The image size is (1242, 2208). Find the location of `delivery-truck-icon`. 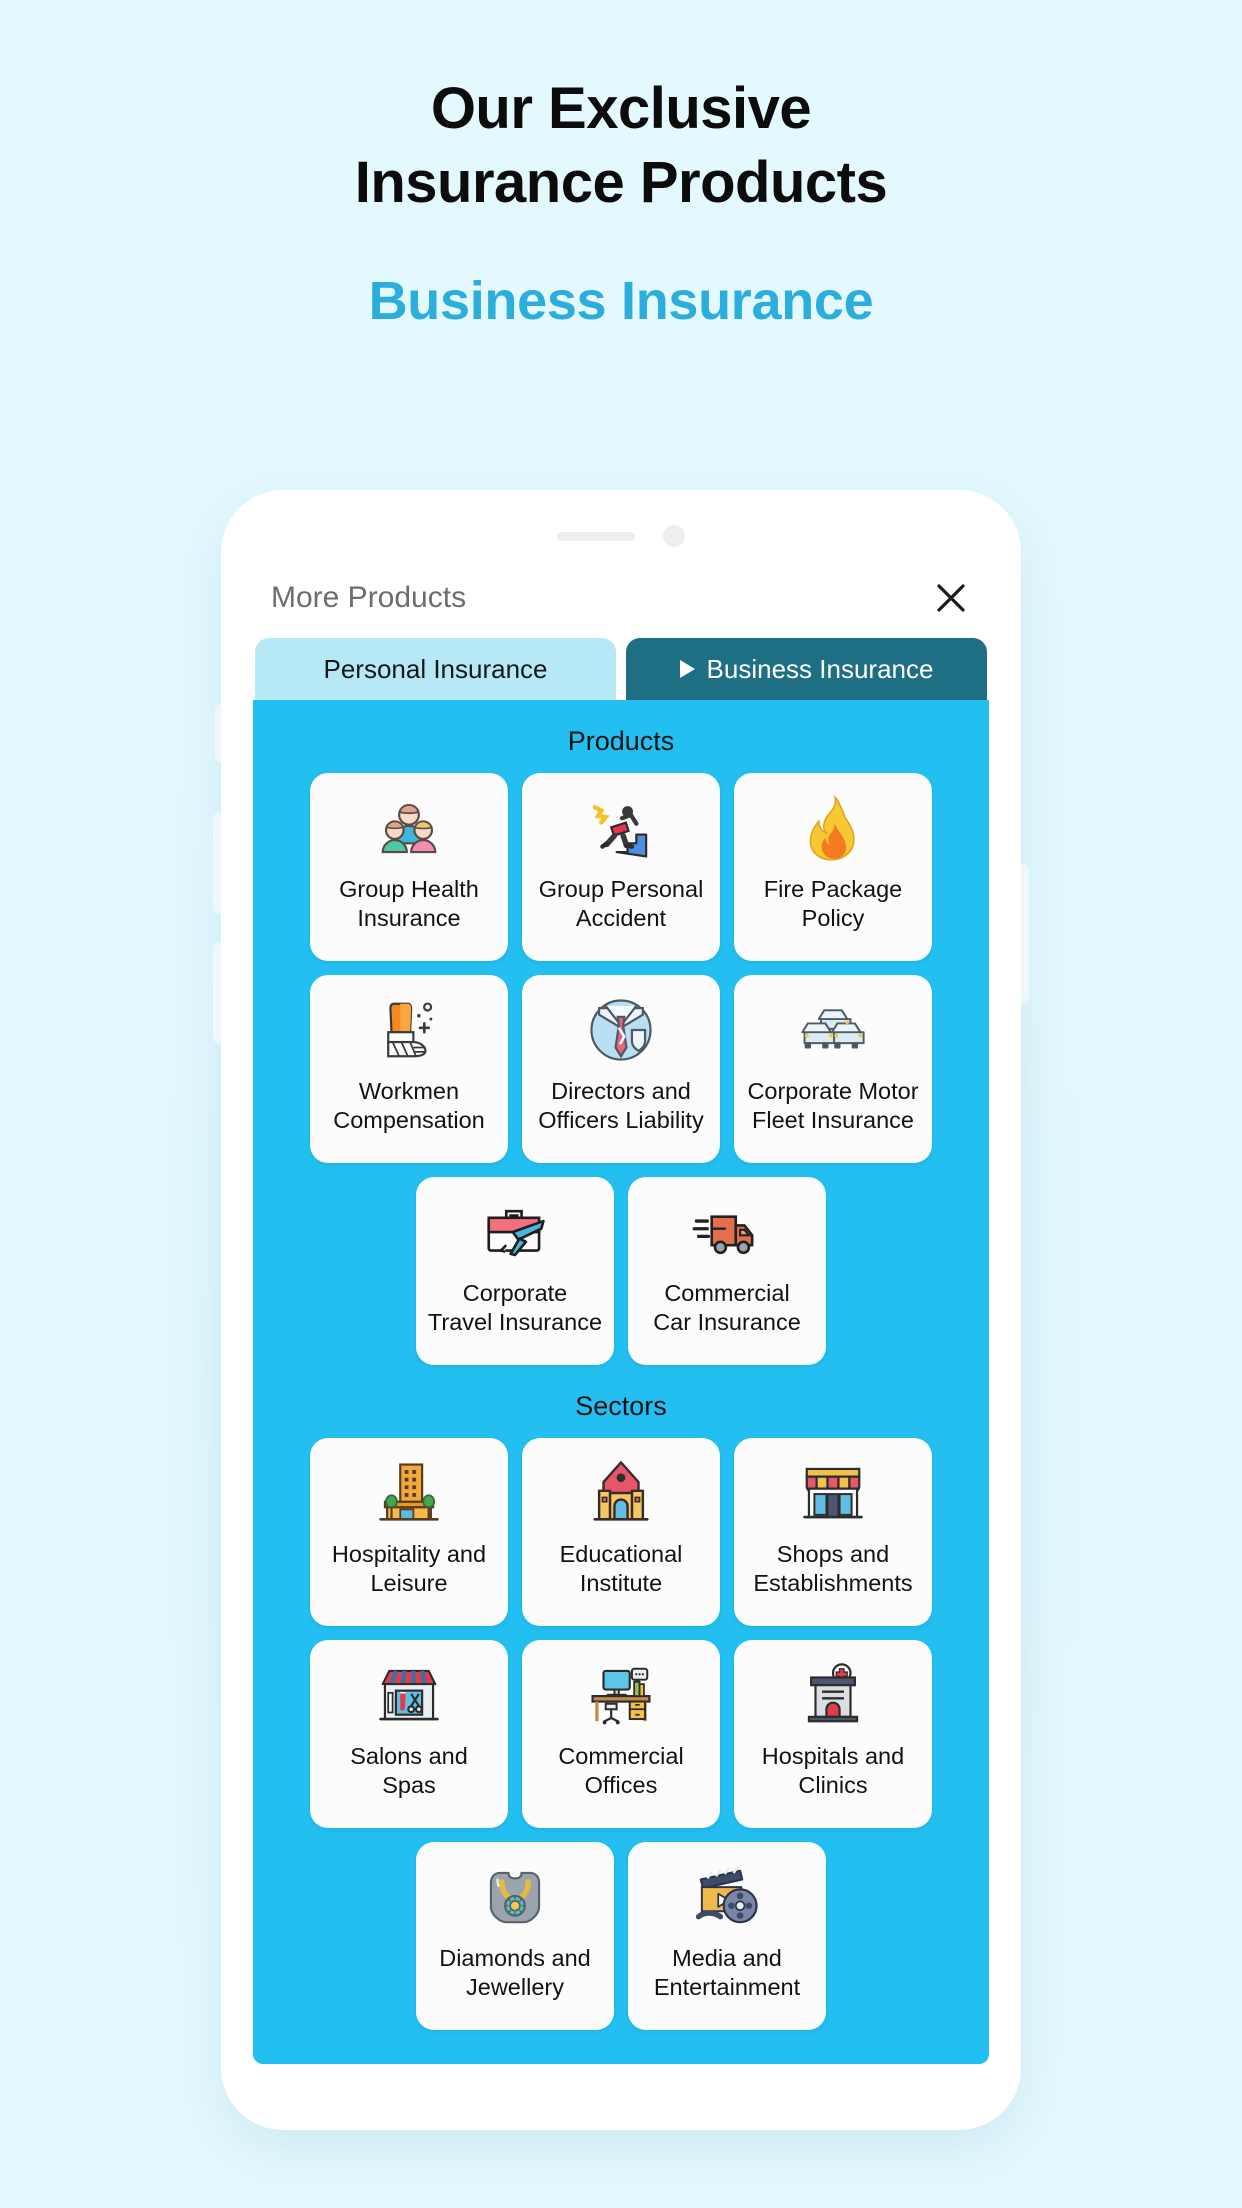

delivery-truck-icon is located at coordinates (727, 1232).